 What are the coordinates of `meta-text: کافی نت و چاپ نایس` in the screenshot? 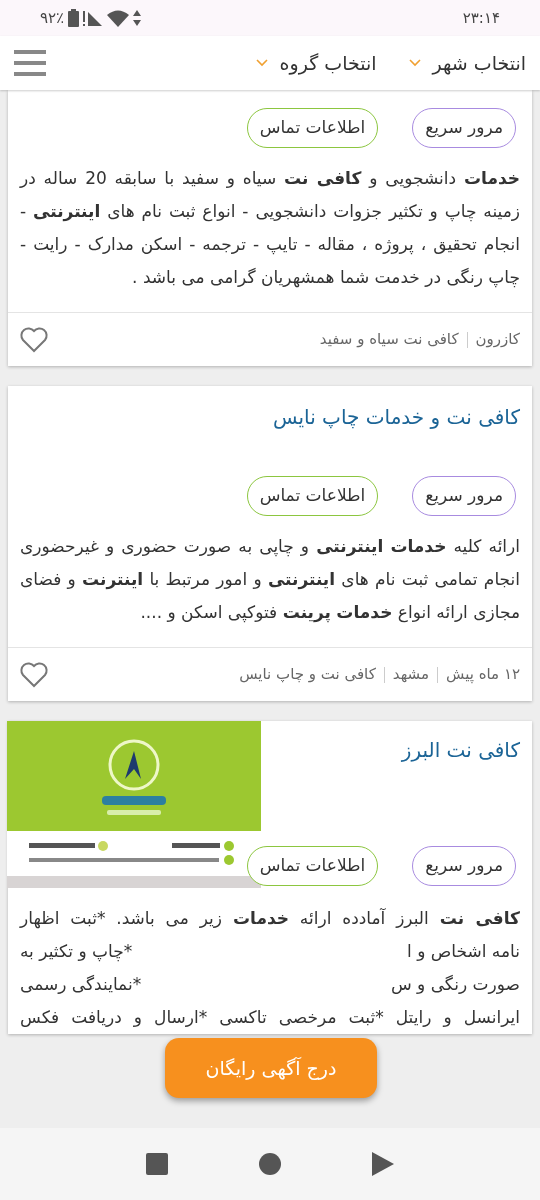 It's located at (307, 675).